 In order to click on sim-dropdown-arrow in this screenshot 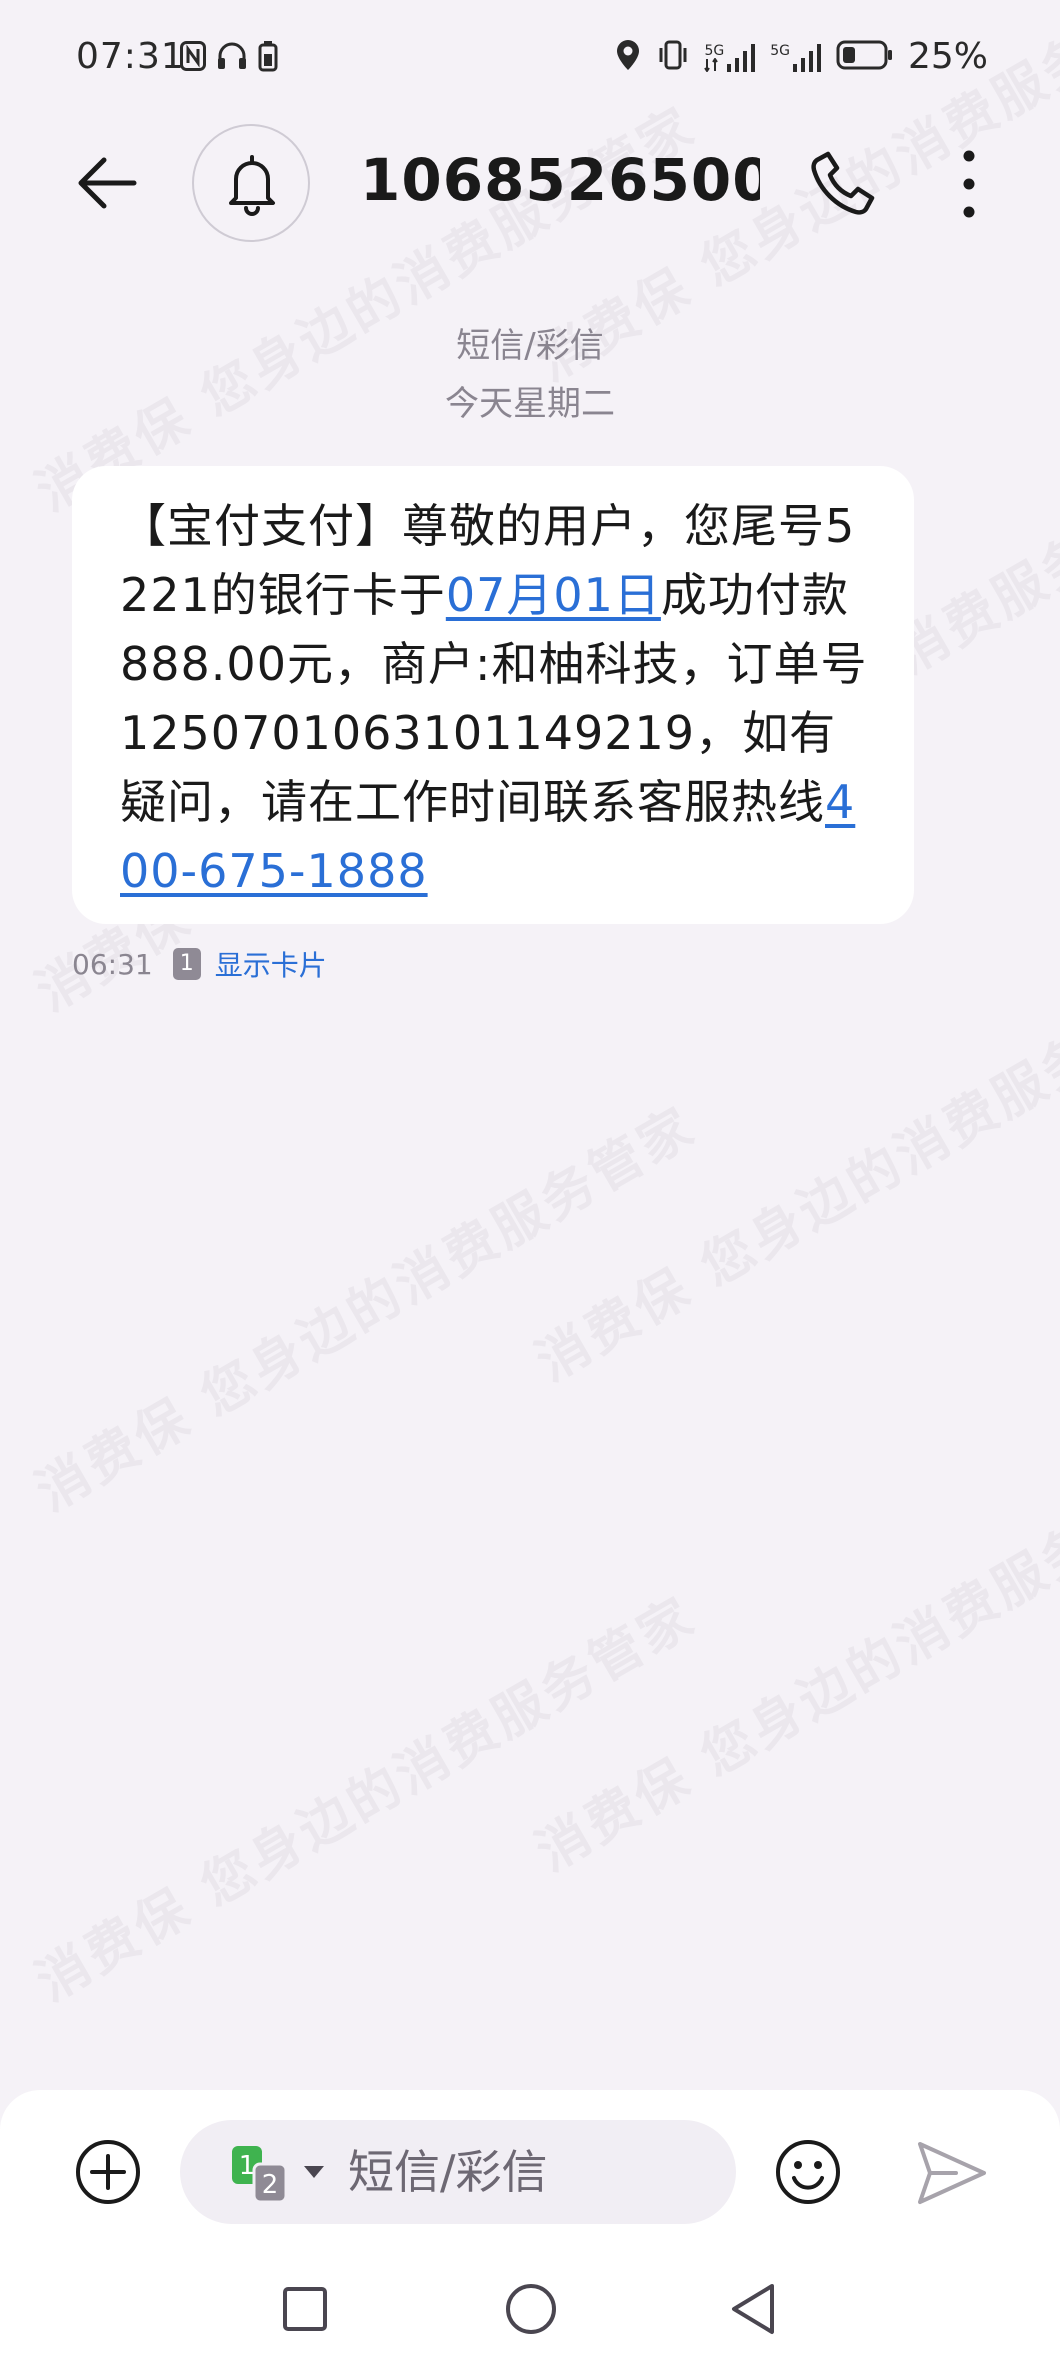, I will do `click(314, 2174)`.